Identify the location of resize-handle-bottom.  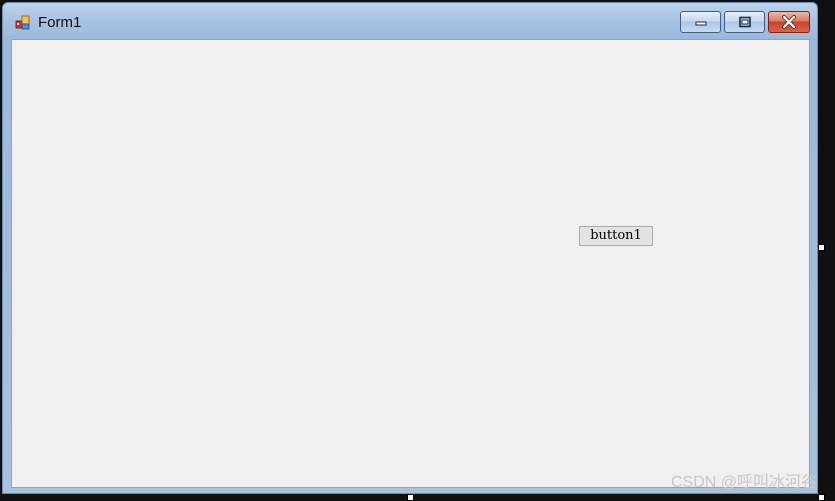
(410, 497).